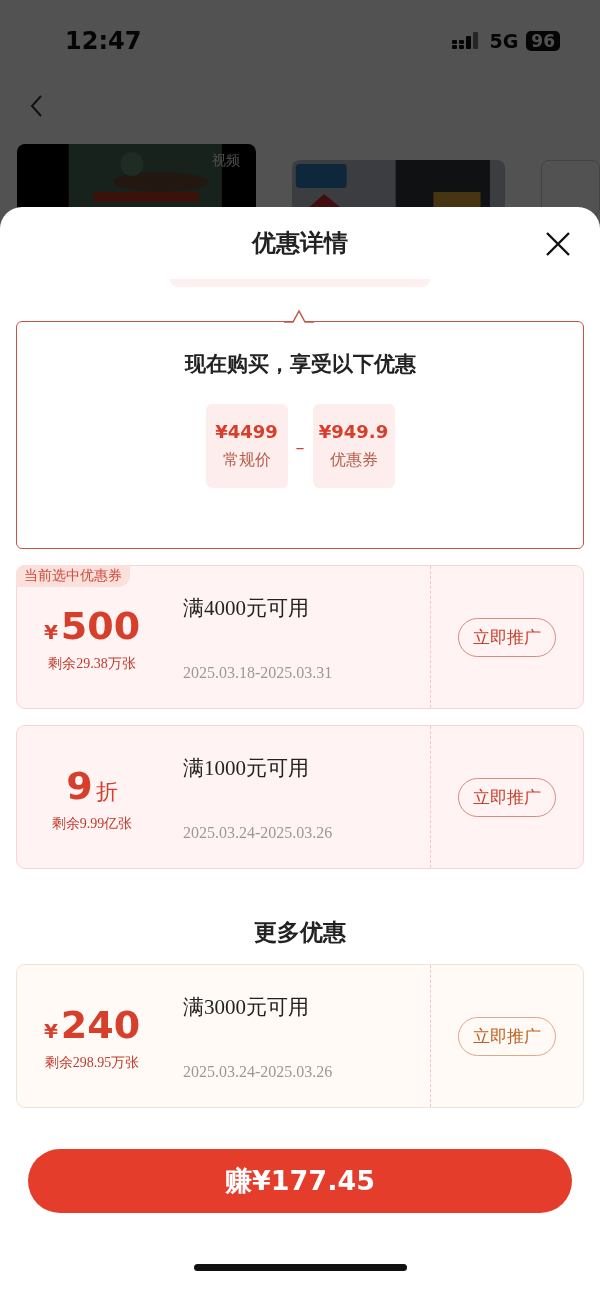 This screenshot has height=1298, width=600. I want to click on earn-button: 赚¥177.45, so click(300, 1181).